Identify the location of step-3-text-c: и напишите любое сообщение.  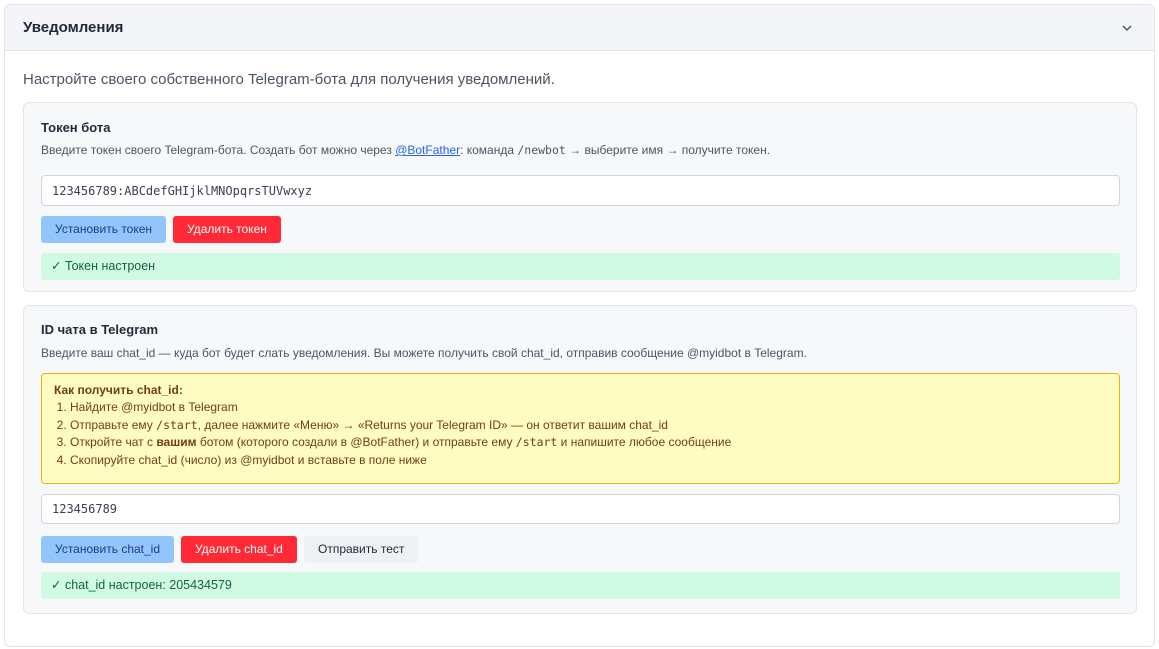
(644, 442).